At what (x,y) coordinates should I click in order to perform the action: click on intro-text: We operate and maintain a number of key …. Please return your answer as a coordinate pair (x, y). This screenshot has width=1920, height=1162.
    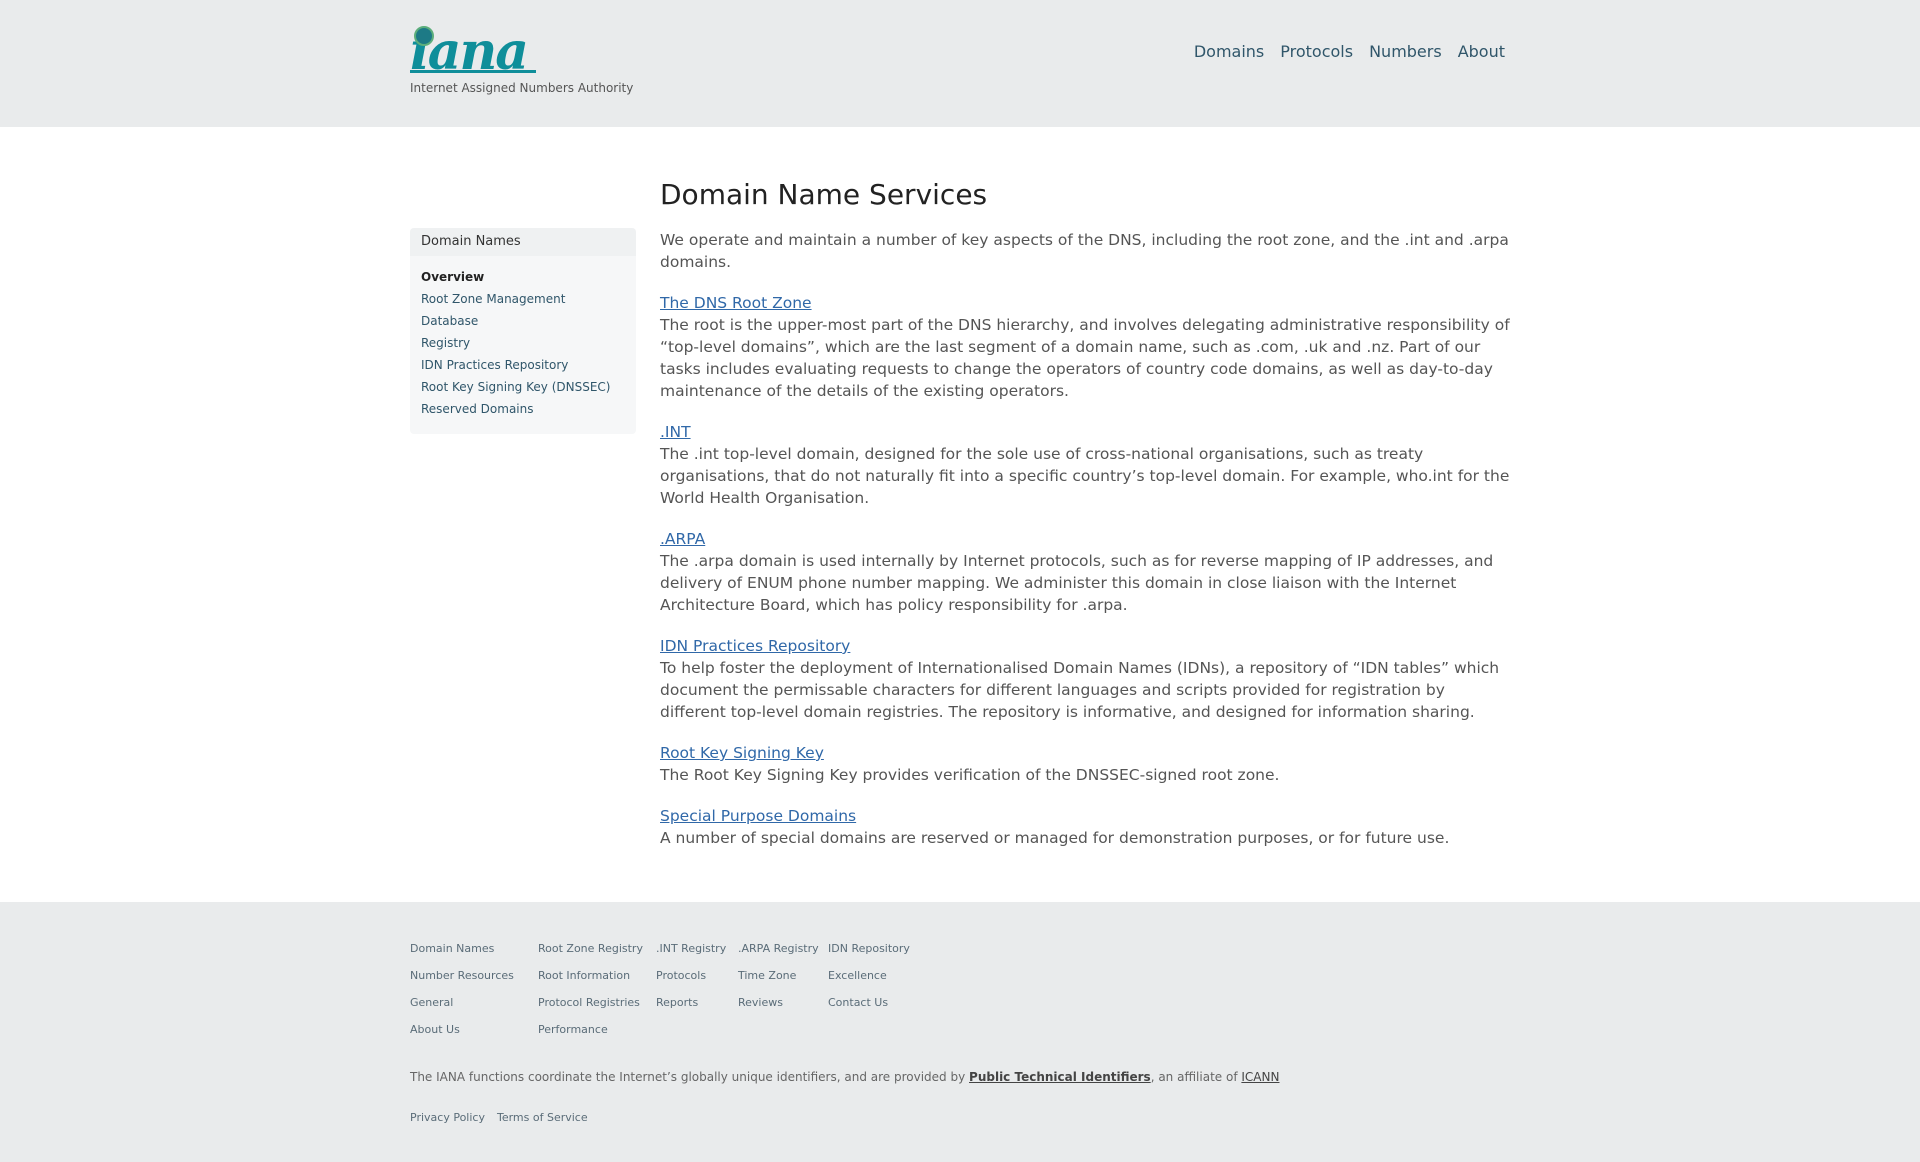
    Looking at the image, I should click on (1084, 251).